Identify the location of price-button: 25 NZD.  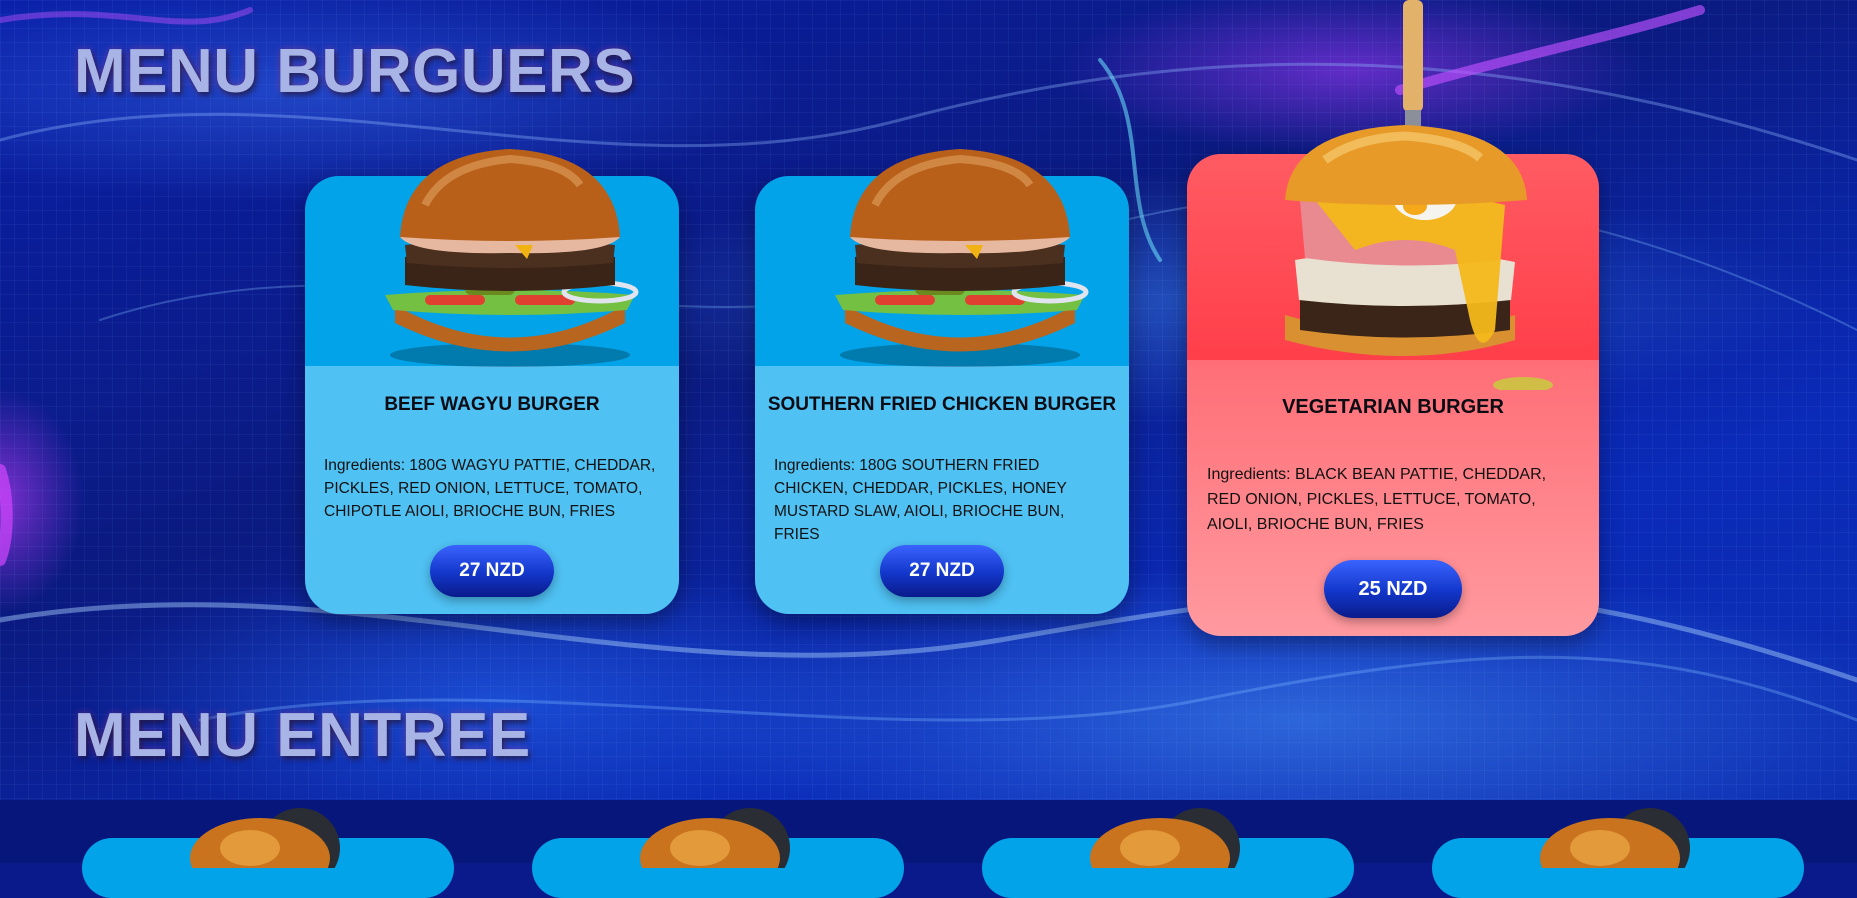
(1393, 589).